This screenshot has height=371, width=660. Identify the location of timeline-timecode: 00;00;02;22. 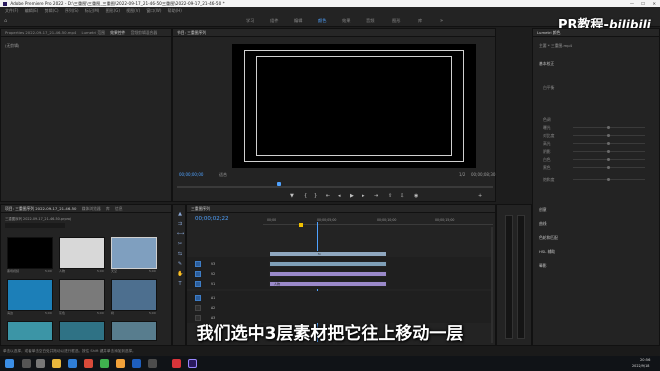
(212, 219).